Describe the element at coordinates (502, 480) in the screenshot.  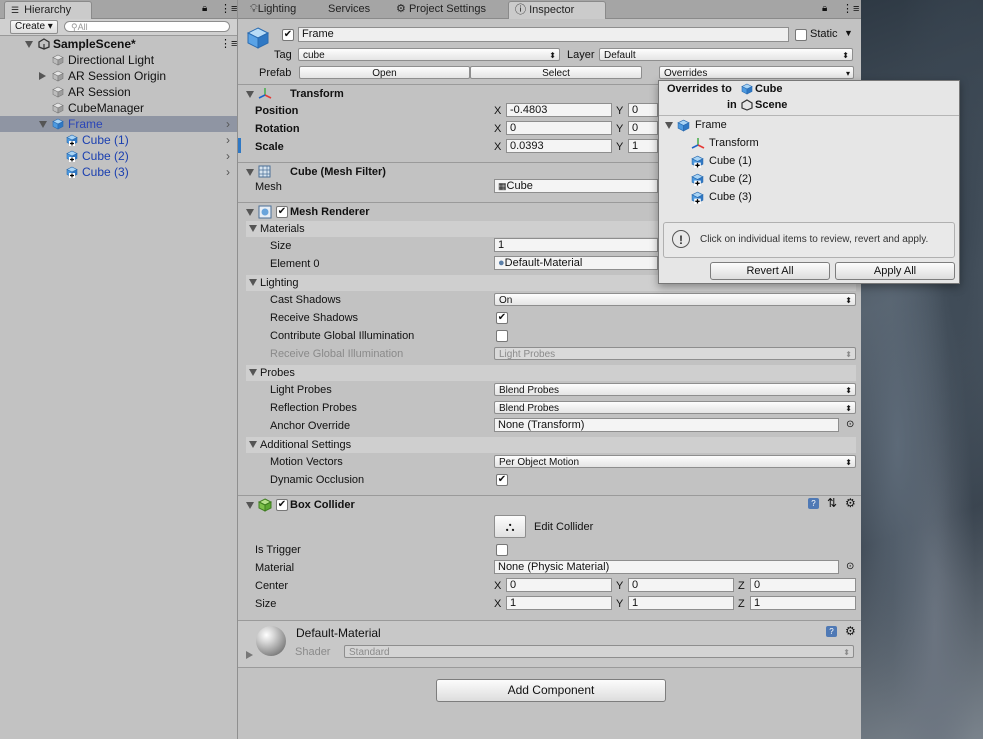
I see `dynamic-occlusion-checkbox: ✔` at that location.